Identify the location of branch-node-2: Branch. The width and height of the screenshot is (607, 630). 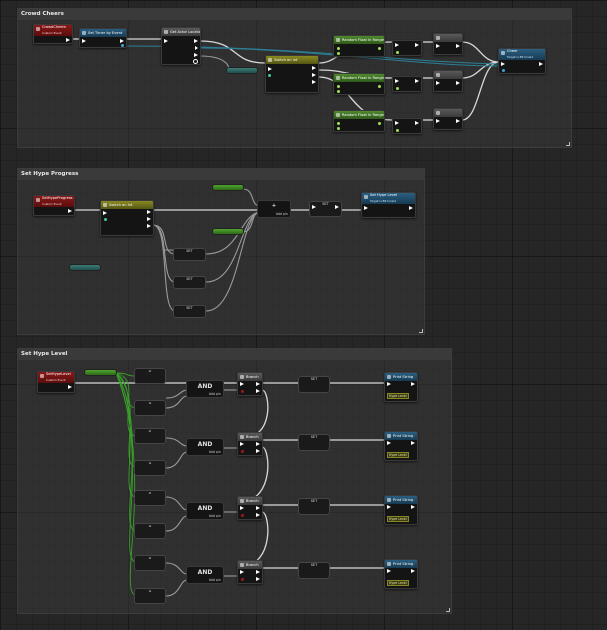
(250, 444).